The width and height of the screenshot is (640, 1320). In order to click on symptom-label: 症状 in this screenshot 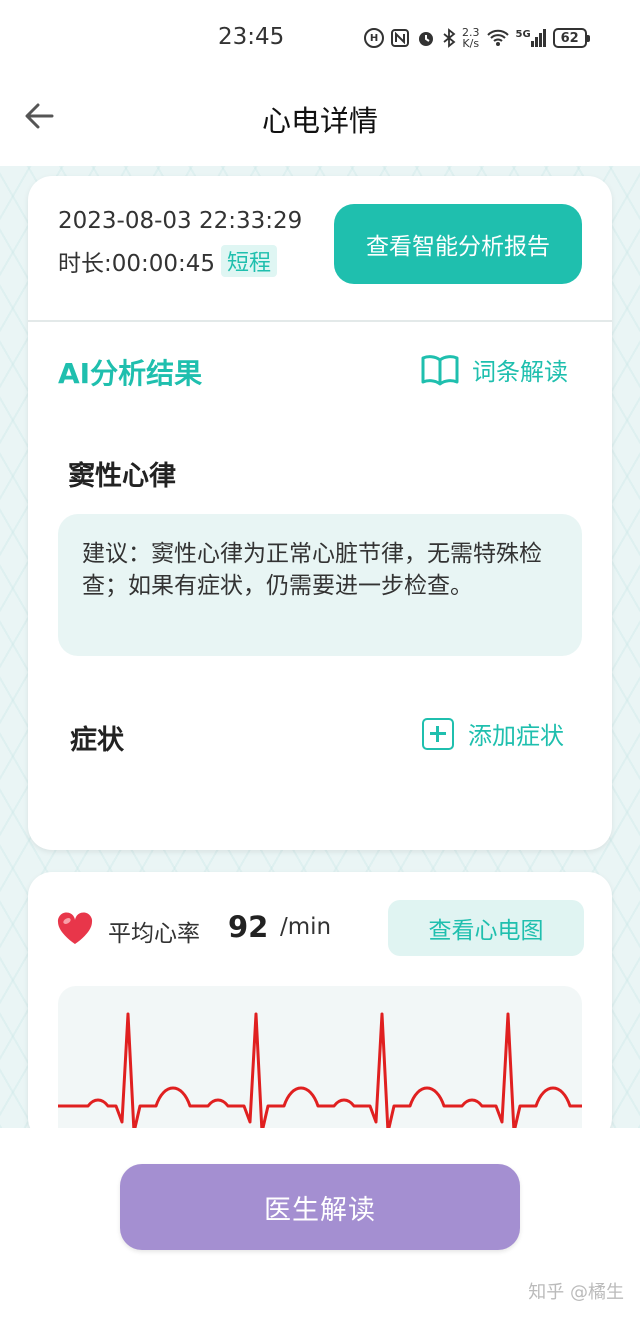, I will do `click(97, 740)`.